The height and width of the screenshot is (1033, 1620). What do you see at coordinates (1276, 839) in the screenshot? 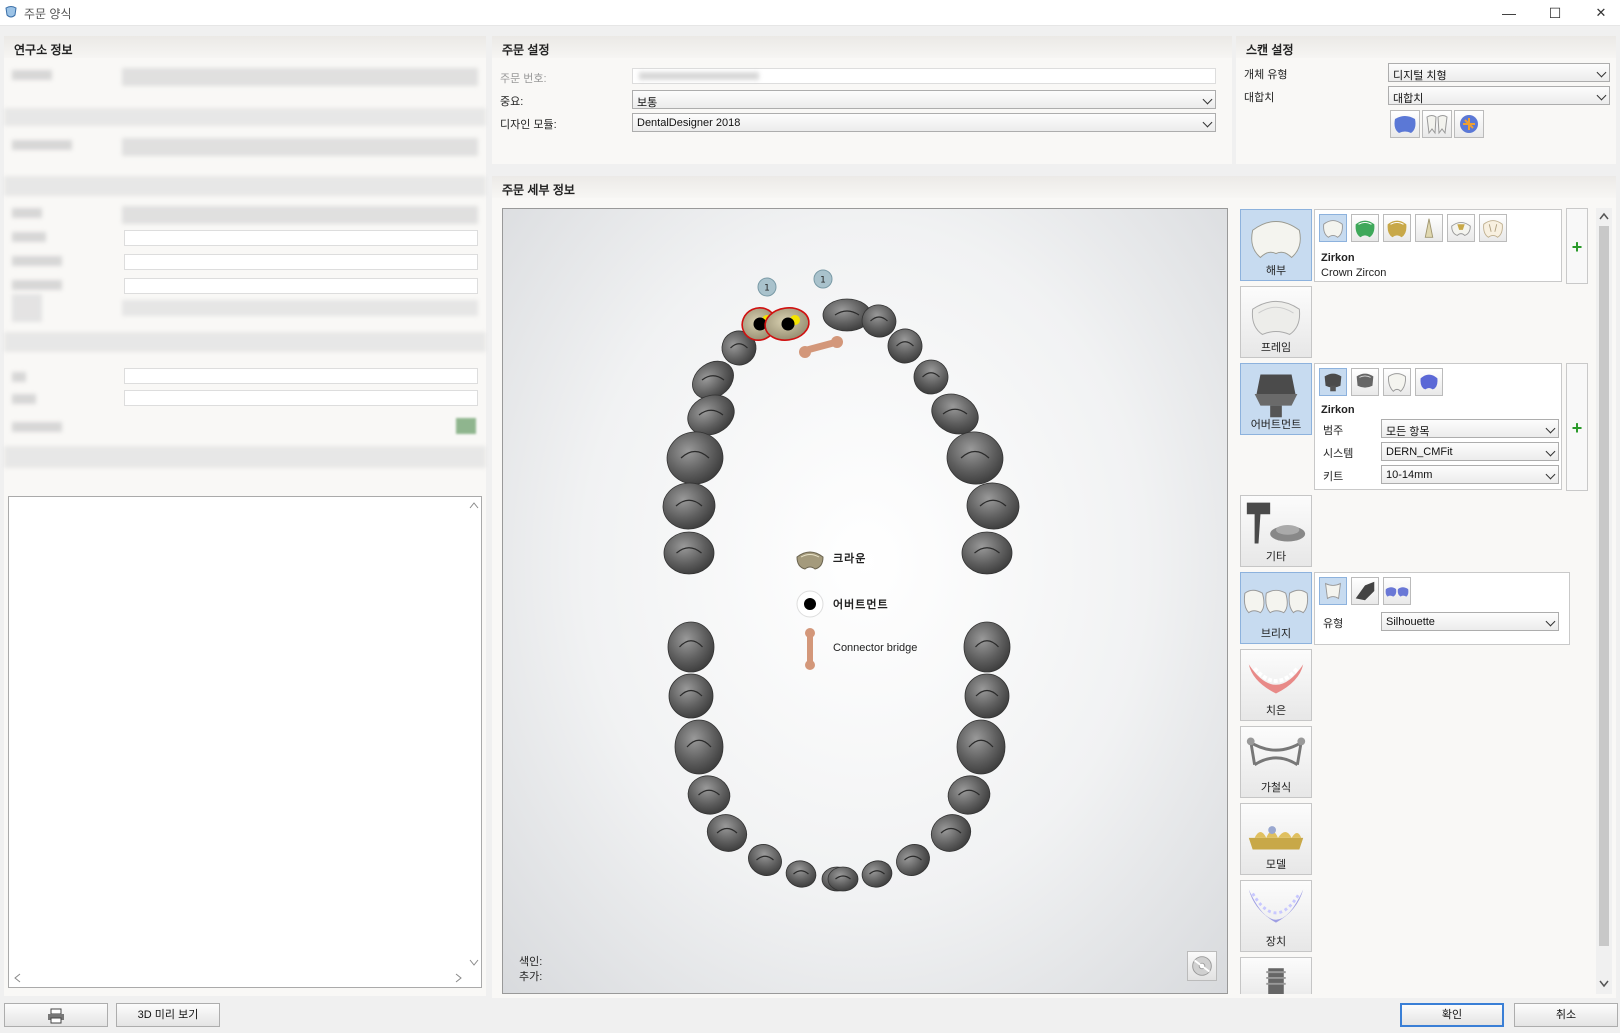
I see `category-model: 모델` at bounding box center [1276, 839].